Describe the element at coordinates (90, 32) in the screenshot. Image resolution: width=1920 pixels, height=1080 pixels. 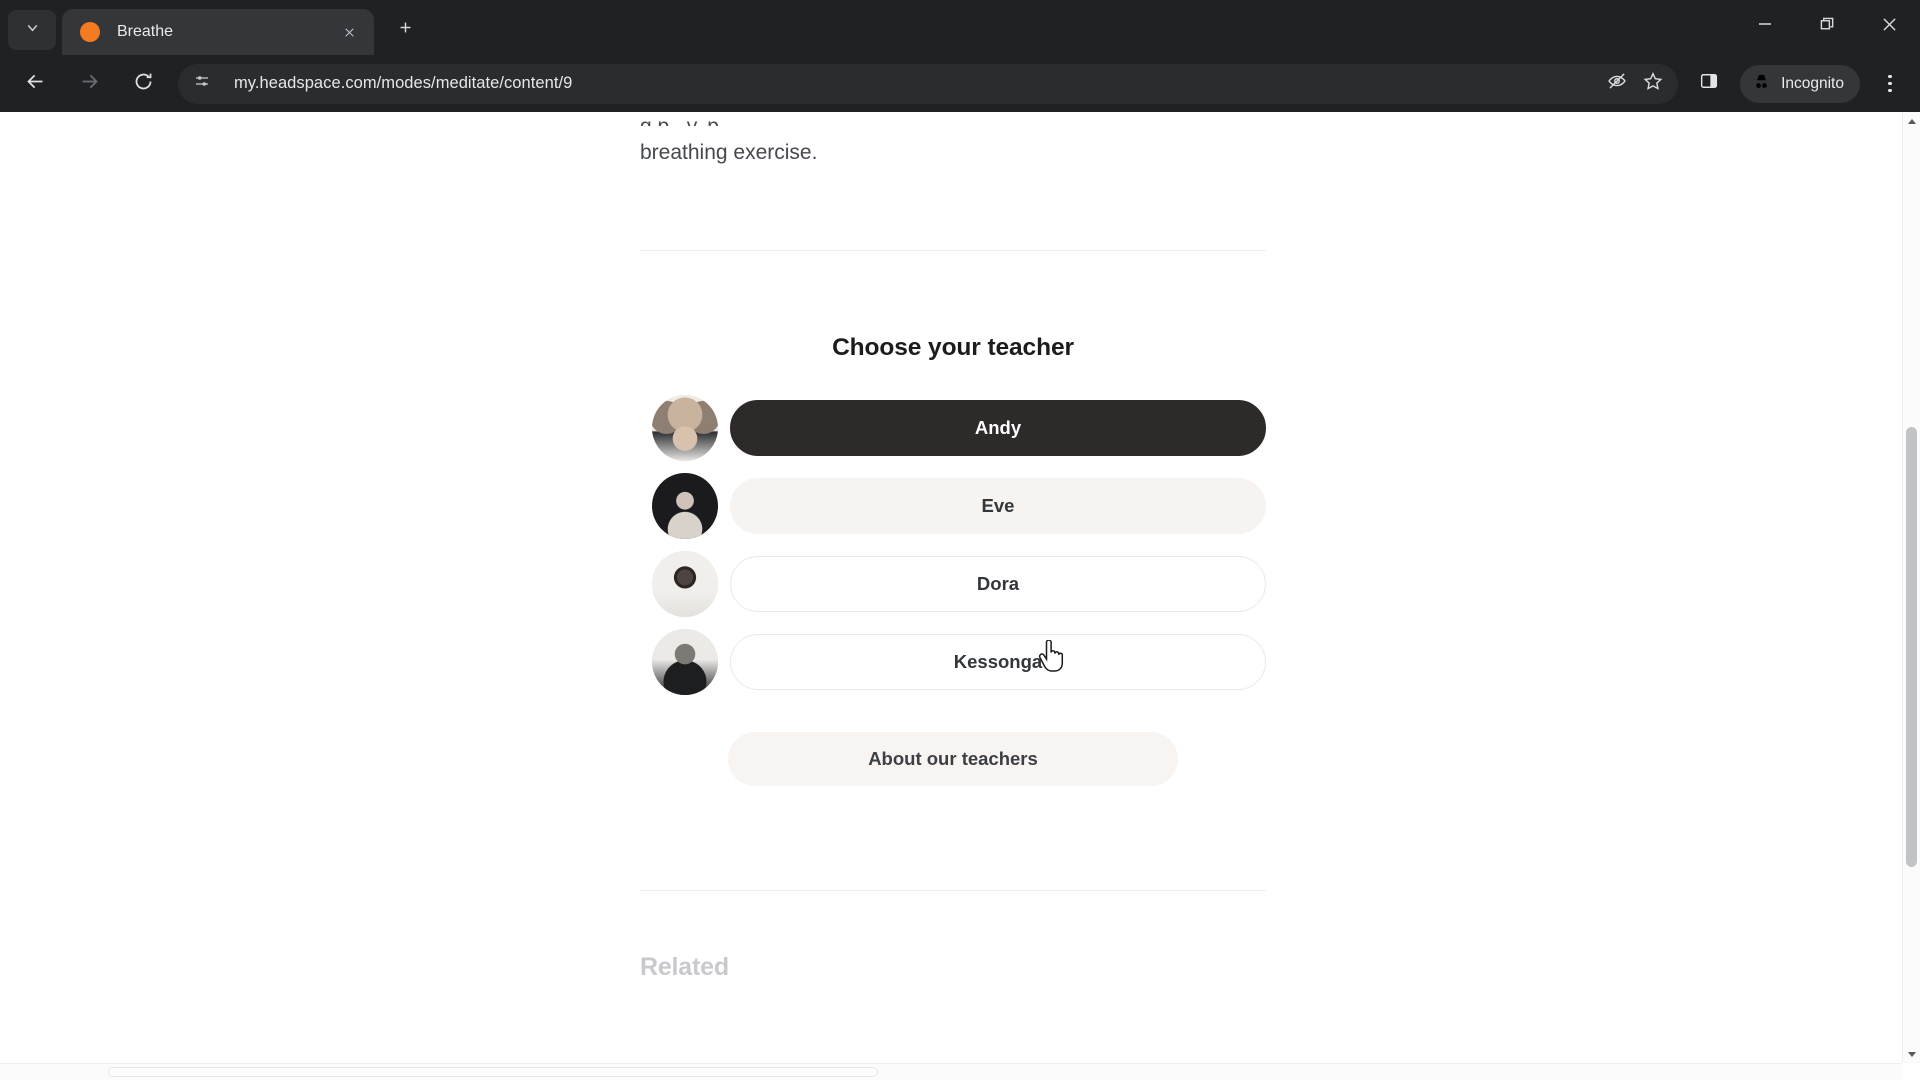
I see `headspace-favicon` at that location.